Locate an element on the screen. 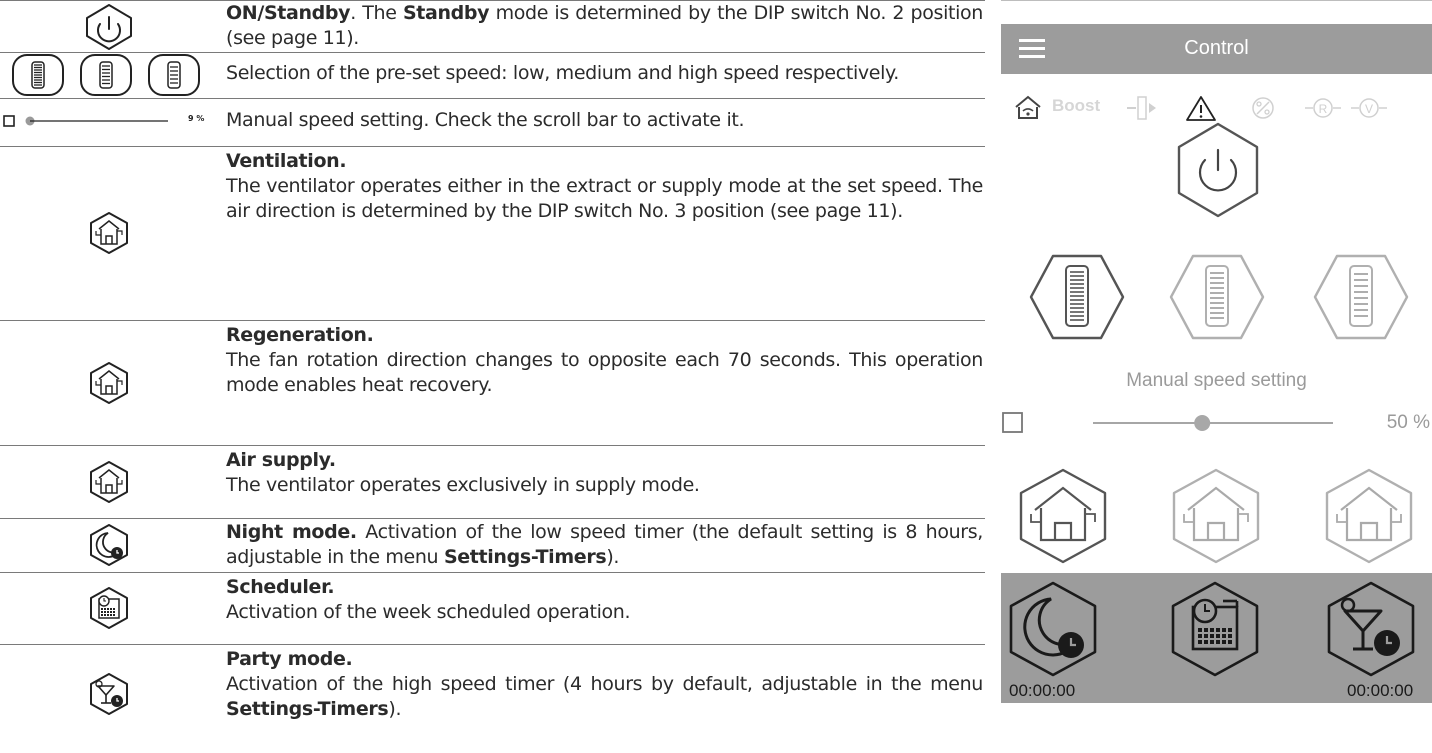 The image size is (1432, 753). bold-text: ON/Standby is located at coordinates (288, 13).